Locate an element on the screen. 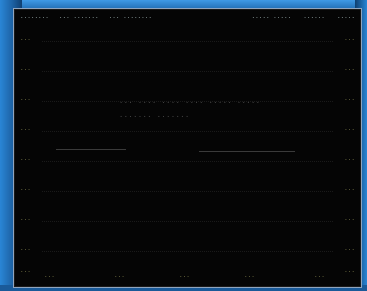 The height and width of the screenshot is (291, 367). trace-line-left is located at coordinates (91, 149).